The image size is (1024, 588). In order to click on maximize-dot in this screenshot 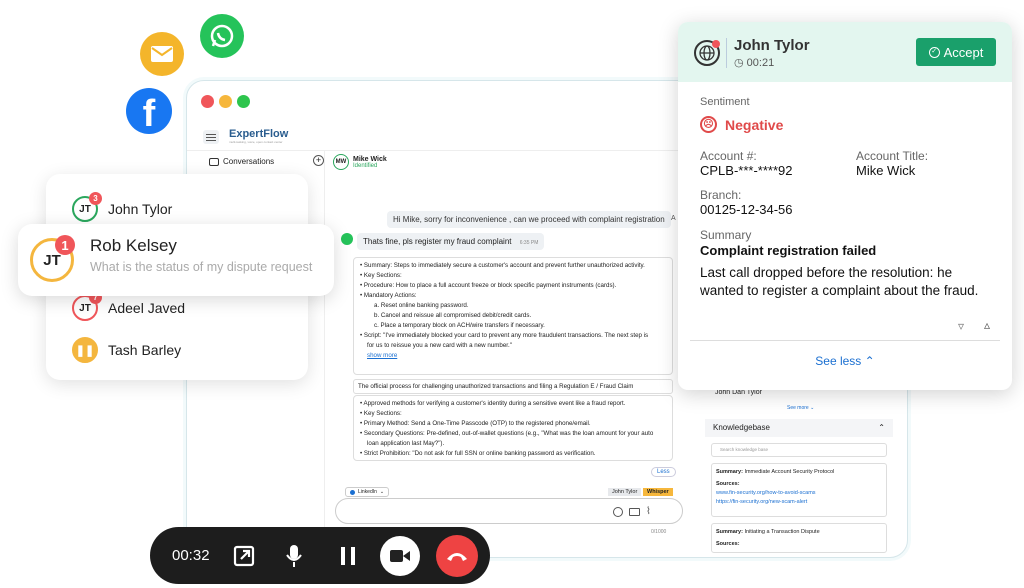, I will do `click(243, 101)`.